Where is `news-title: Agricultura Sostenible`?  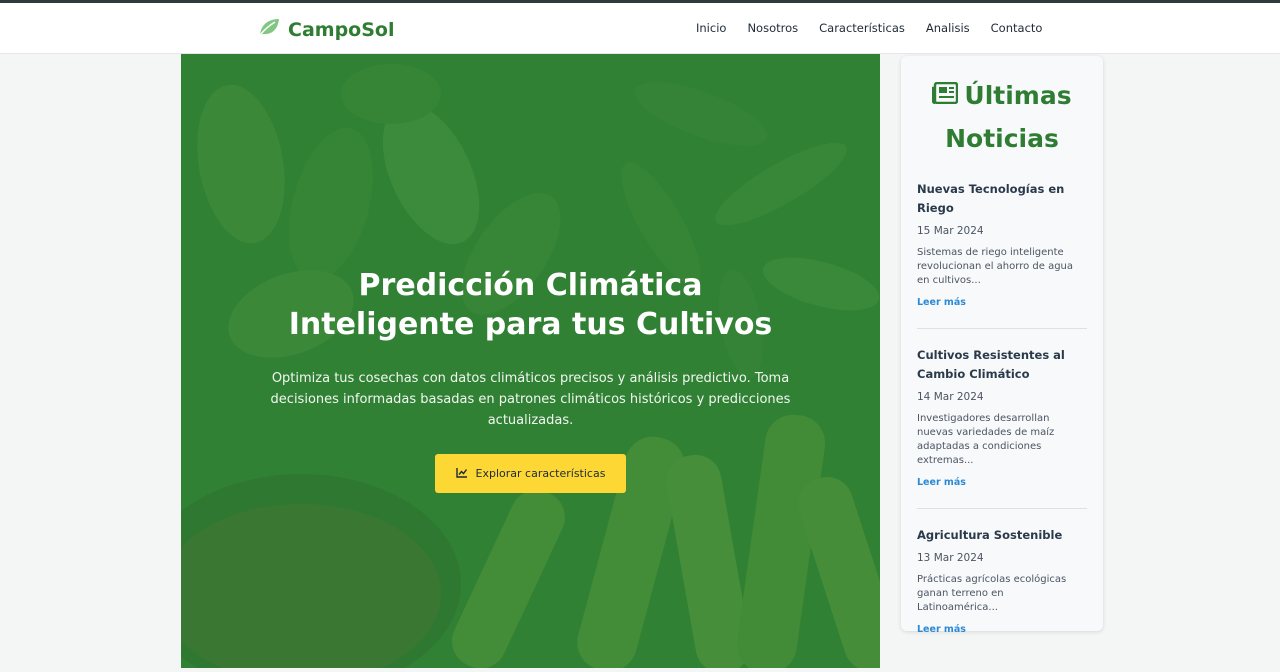 news-title: Agricultura Sostenible is located at coordinates (1002, 535).